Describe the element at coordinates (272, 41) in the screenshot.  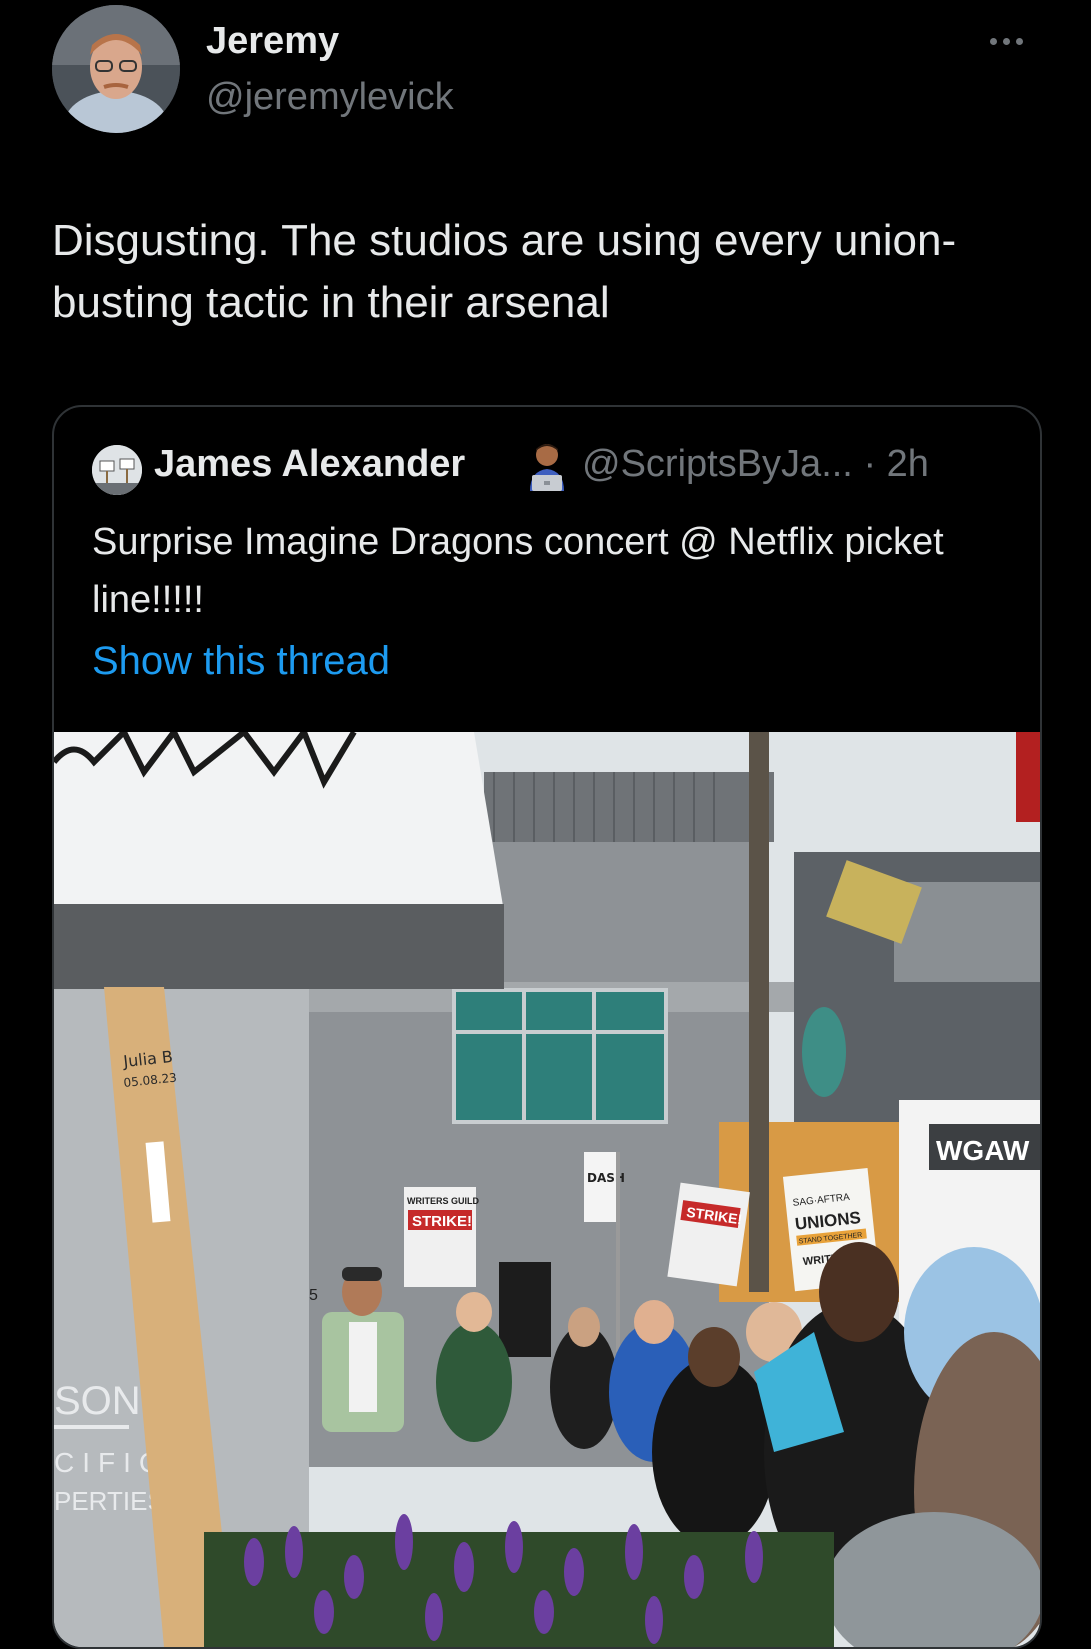
I see `author-name: Jeremy` at that location.